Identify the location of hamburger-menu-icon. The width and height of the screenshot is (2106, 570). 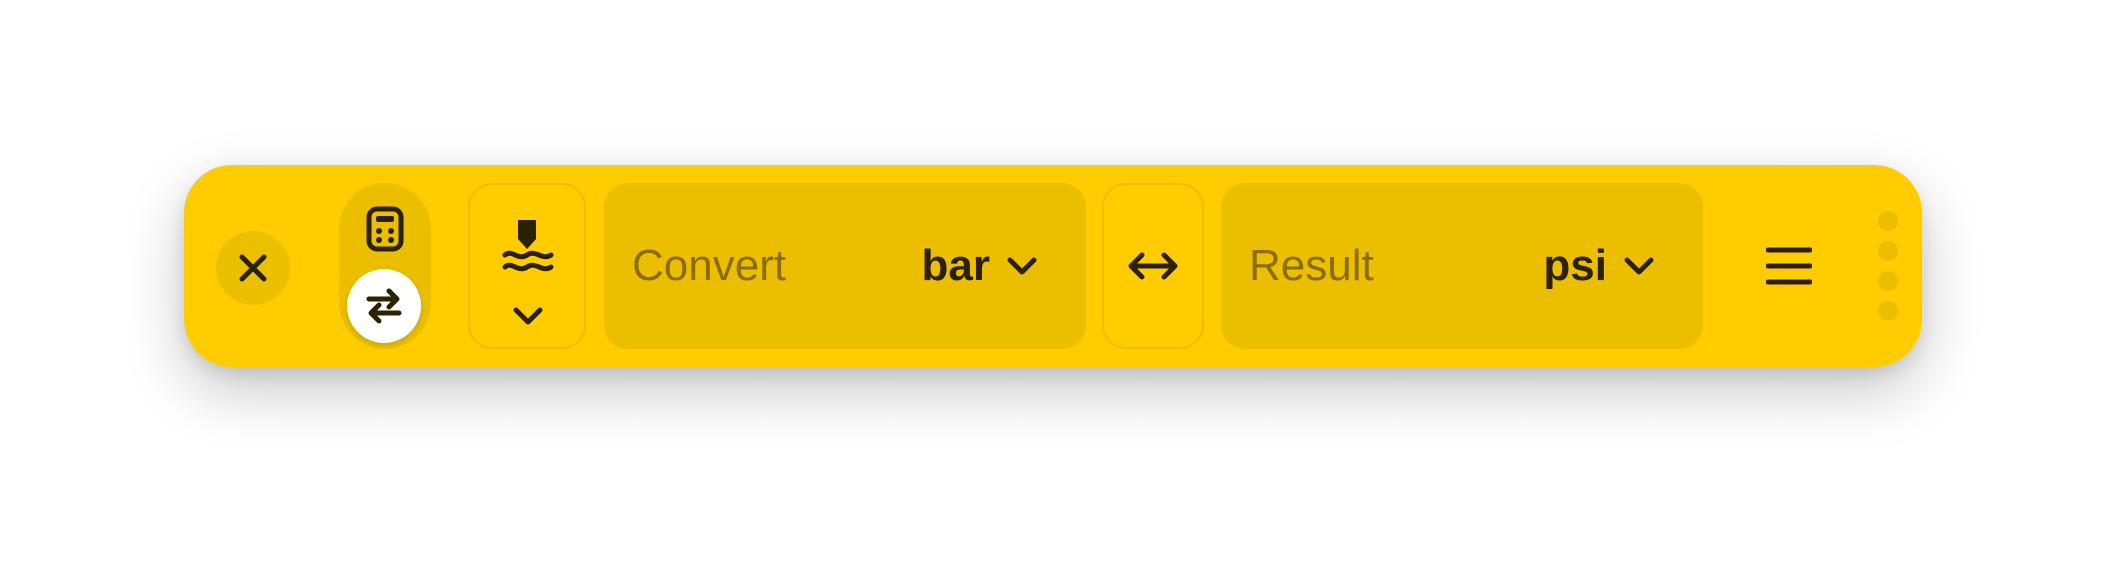
(1789, 266).